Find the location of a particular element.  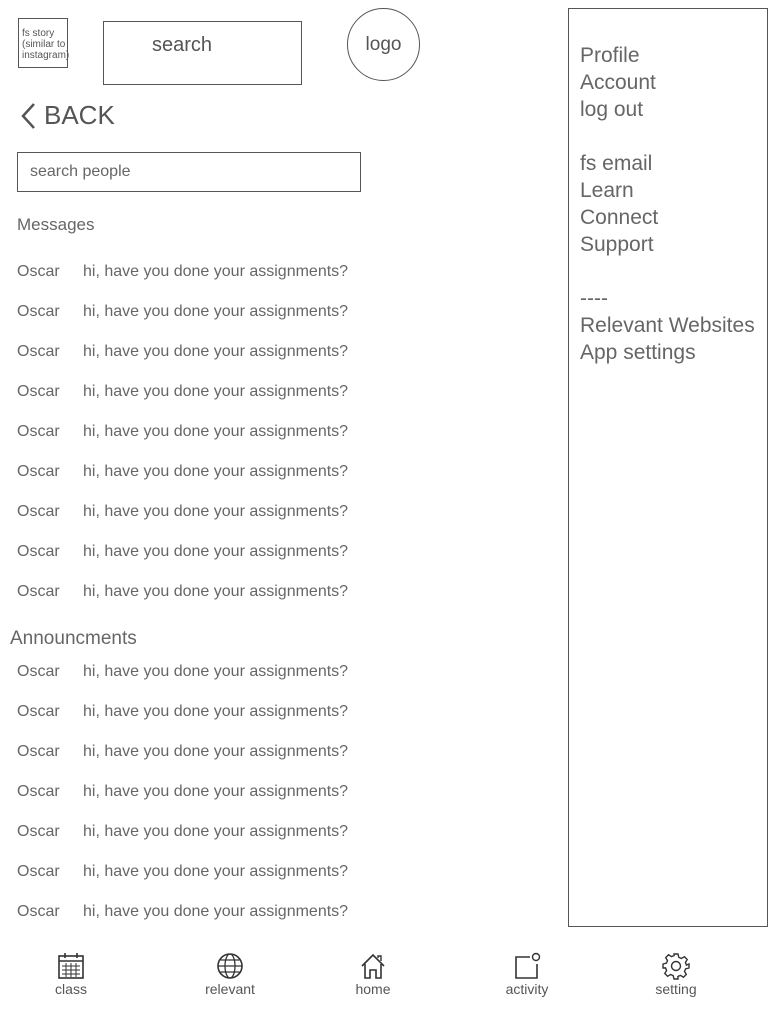

search-box: search is located at coordinates (202, 53).